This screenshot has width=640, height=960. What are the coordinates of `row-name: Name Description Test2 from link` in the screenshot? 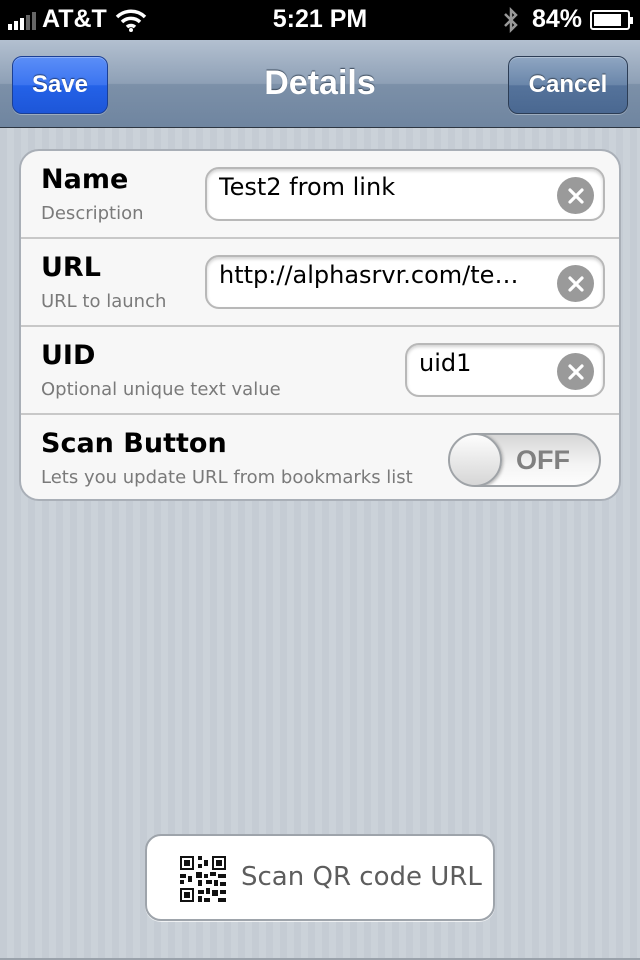 It's located at (320, 195).